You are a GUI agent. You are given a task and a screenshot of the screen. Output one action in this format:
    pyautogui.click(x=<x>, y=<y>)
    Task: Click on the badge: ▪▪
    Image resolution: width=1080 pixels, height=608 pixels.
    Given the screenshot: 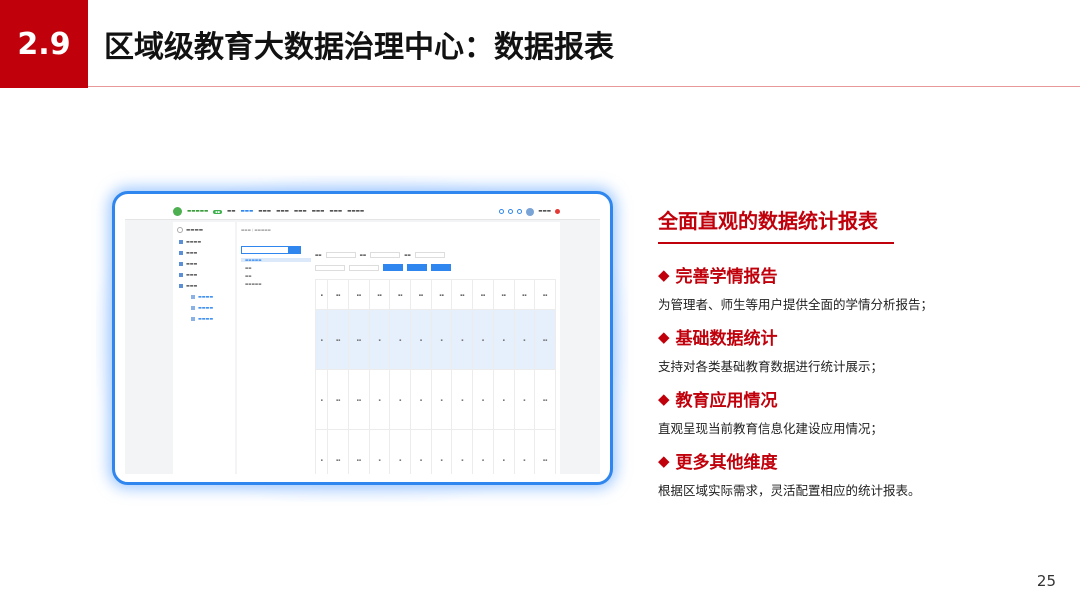 What is the action you would take?
    pyautogui.click(x=218, y=211)
    